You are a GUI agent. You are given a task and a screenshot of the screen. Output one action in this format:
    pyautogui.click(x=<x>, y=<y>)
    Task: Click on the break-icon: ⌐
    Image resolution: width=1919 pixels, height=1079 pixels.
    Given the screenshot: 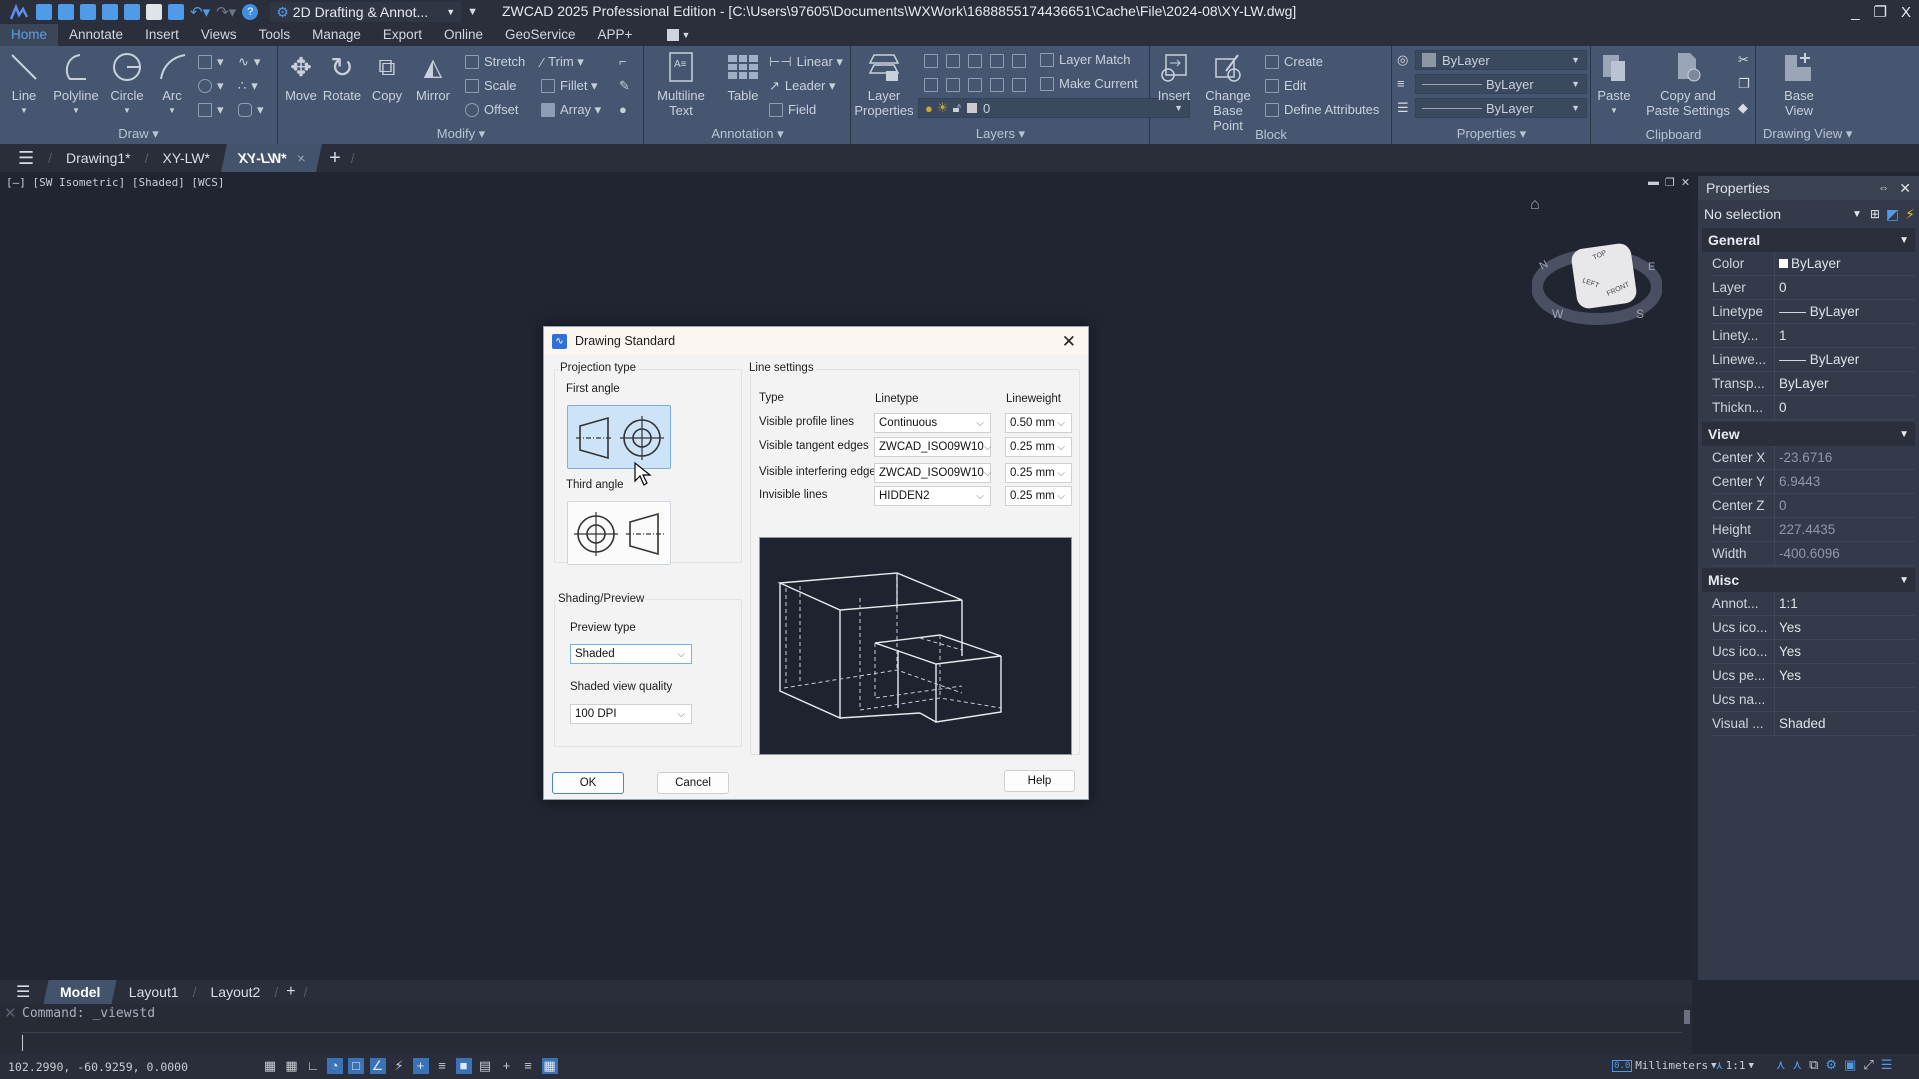 What is the action you would take?
    pyautogui.click(x=623, y=61)
    